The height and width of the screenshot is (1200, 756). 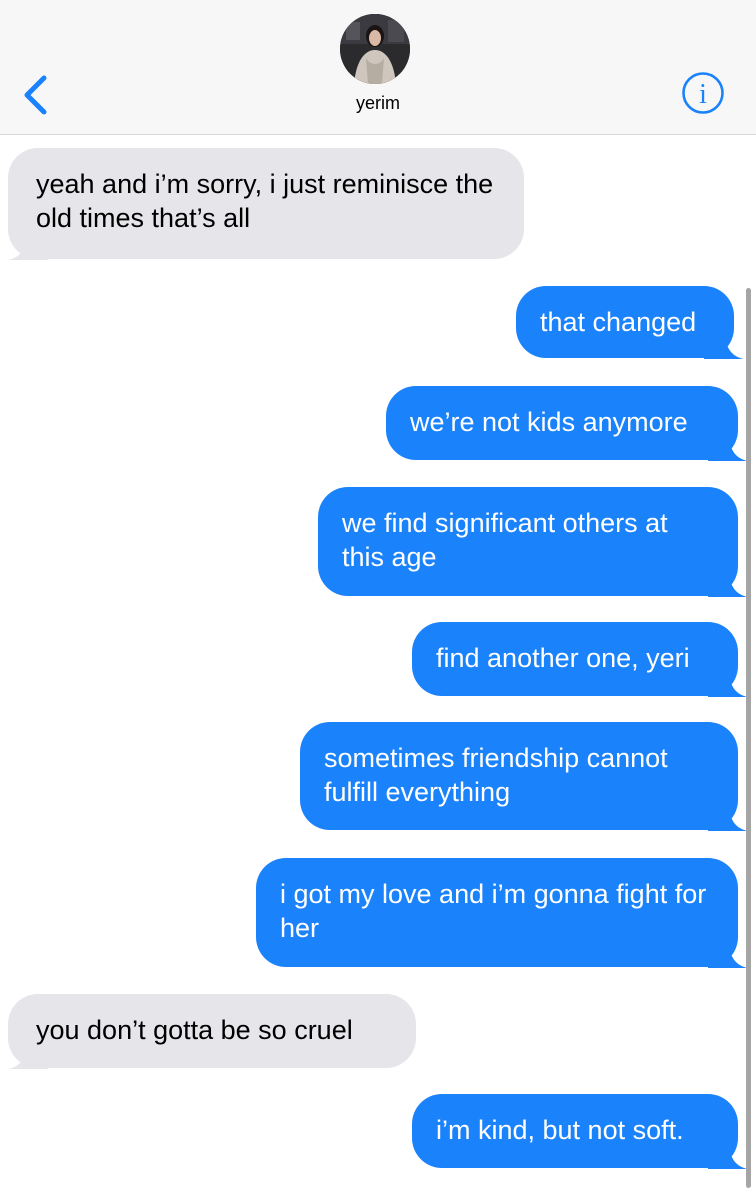 What do you see at coordinates (505, 540) in the screenshot?
I see `message-text: we find significant others at this age` at bounding box center [505, 540].